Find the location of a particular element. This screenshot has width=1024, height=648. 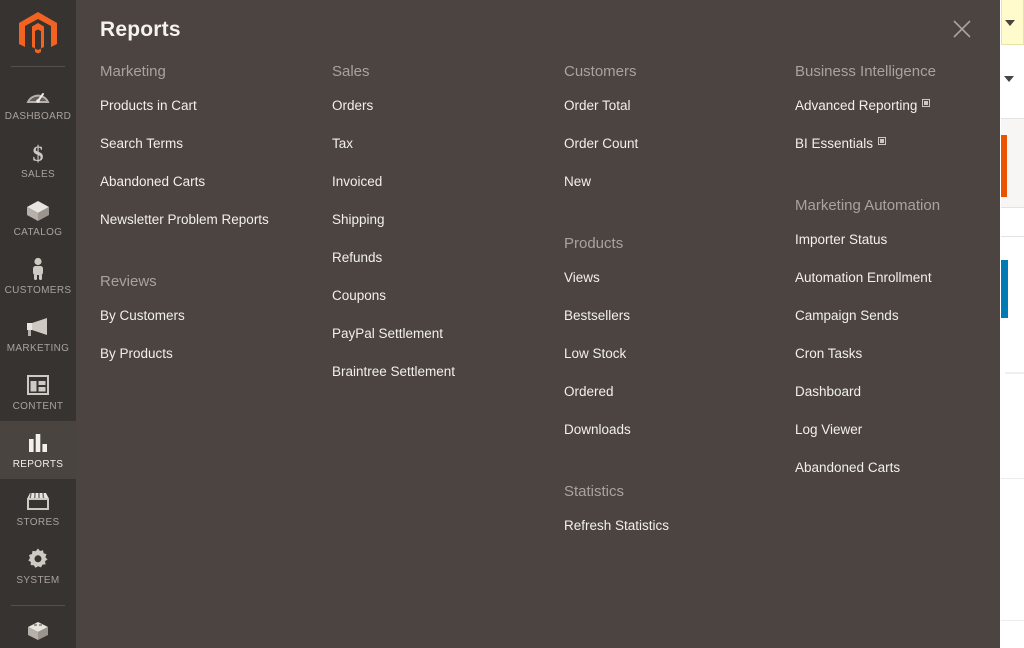

report-link-refunds: Refunds is located at coordinates (448, 258).